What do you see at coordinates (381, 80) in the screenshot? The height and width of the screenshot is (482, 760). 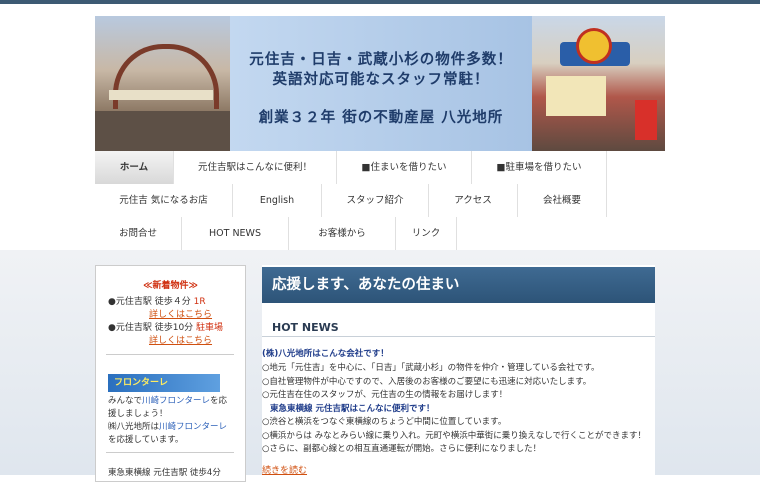 I see `header-line-2: 英語対応可能なスタッフ常駐！` at bounding box center [381, 80].